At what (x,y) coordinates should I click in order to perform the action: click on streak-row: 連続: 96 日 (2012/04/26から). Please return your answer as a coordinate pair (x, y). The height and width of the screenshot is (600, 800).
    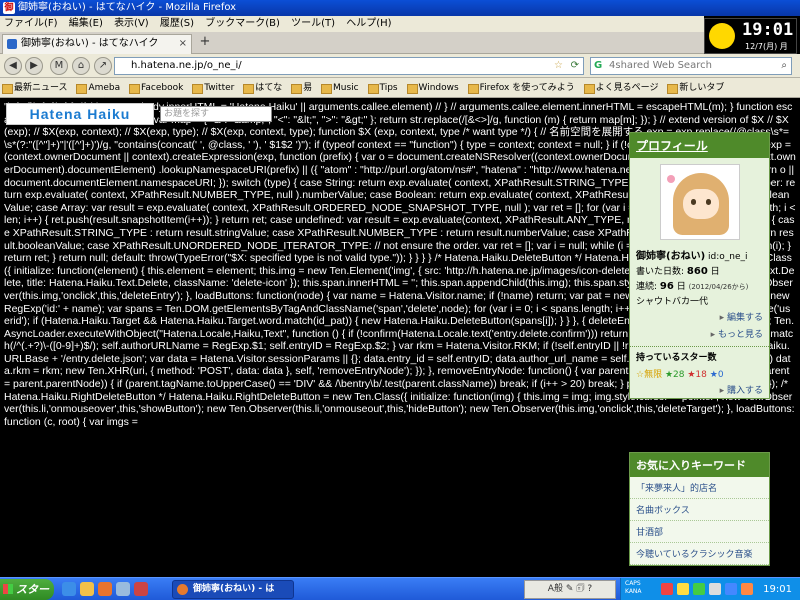
    Looking at the image, I should click on (699, 285).